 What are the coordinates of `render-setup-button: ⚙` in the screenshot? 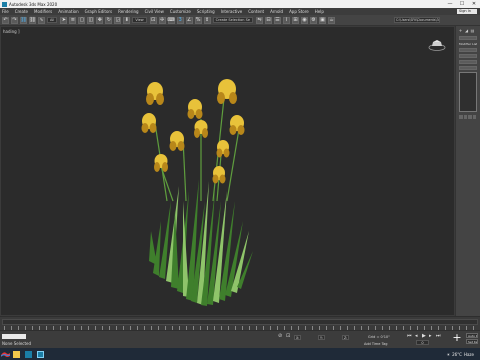 It's located at (314, 20).